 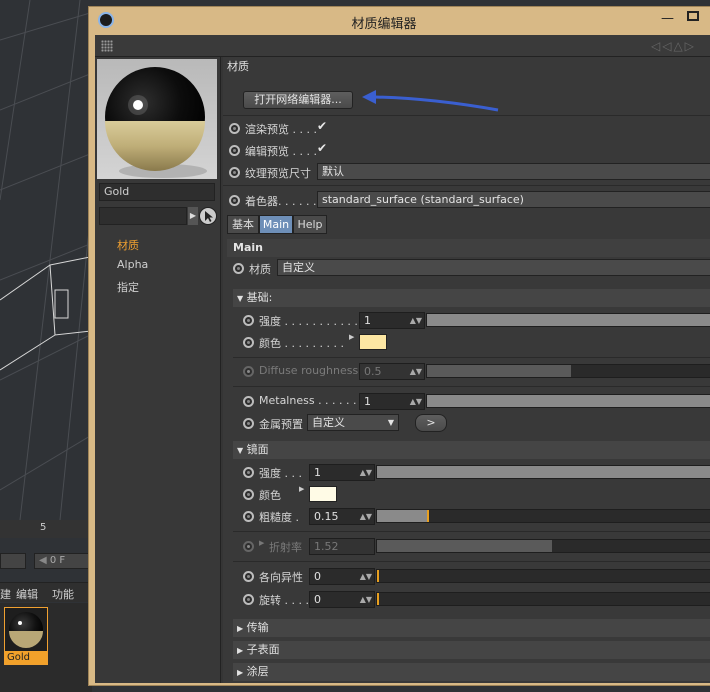 I want to click on ior-label: 折射率, so click(x=285, y=547).